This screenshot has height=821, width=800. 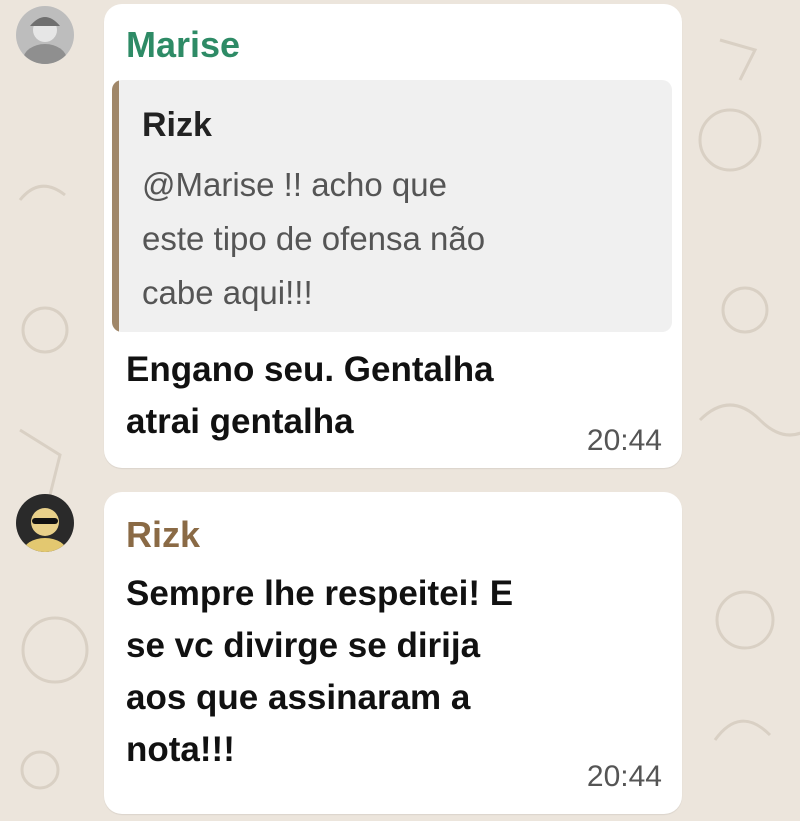 I want to click on user-avatar-marise, so click(x=45, y=35).